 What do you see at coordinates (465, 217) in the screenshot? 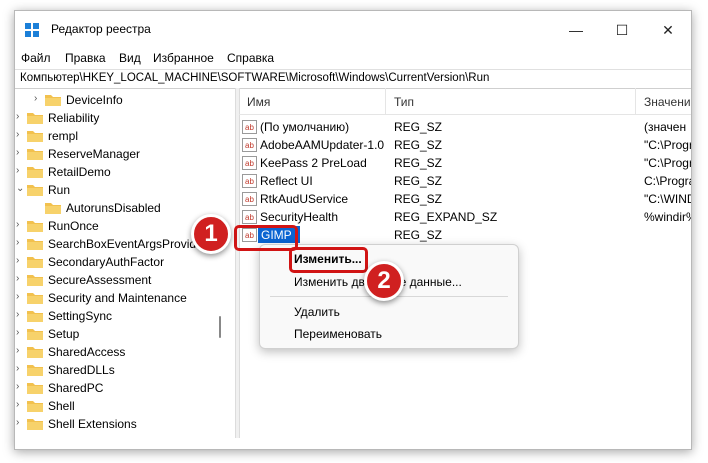
I see `value-row: ab SecurityHealth REG_EXPAND_SZ %windir%` at bounding box center [465, 217].